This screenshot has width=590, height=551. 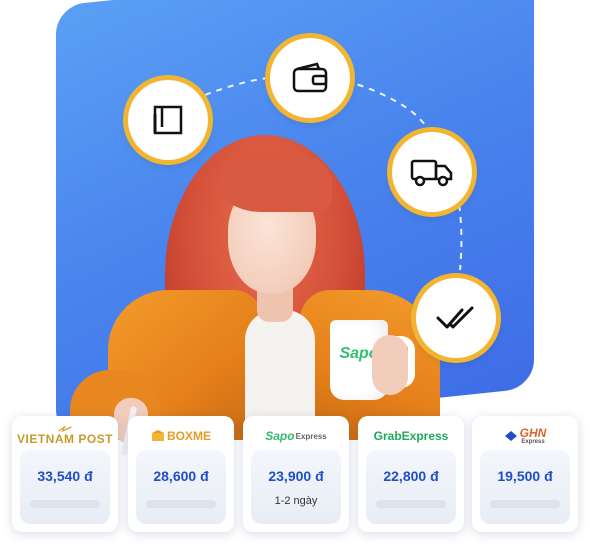 What do you see at coordinates (296, 501) in the screenshot?
I see `carrier-eta: 1-2 ngày` at bounding box center [296, 501].